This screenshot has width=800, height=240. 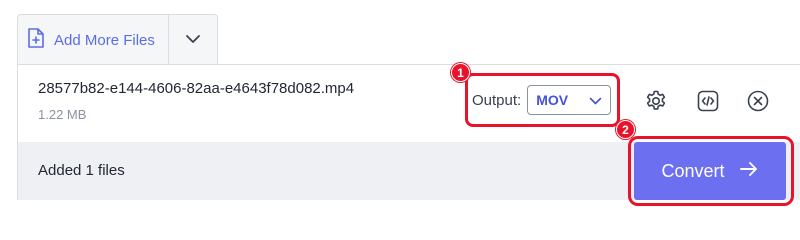 What do you see at coordinates (693, 170) in the screenshot?
I see `convert-label: Convert` at bounding box center [693, 170].